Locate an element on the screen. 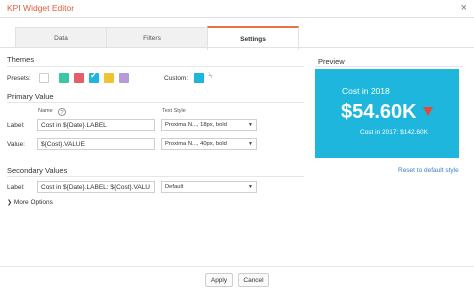  preset-swatch-red is located at coordinates (79, 78).